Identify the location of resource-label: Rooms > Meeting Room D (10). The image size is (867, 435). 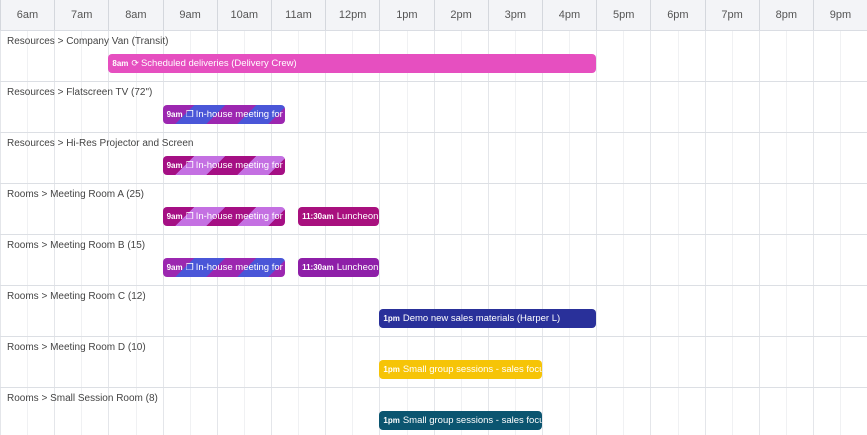
(76, 347).